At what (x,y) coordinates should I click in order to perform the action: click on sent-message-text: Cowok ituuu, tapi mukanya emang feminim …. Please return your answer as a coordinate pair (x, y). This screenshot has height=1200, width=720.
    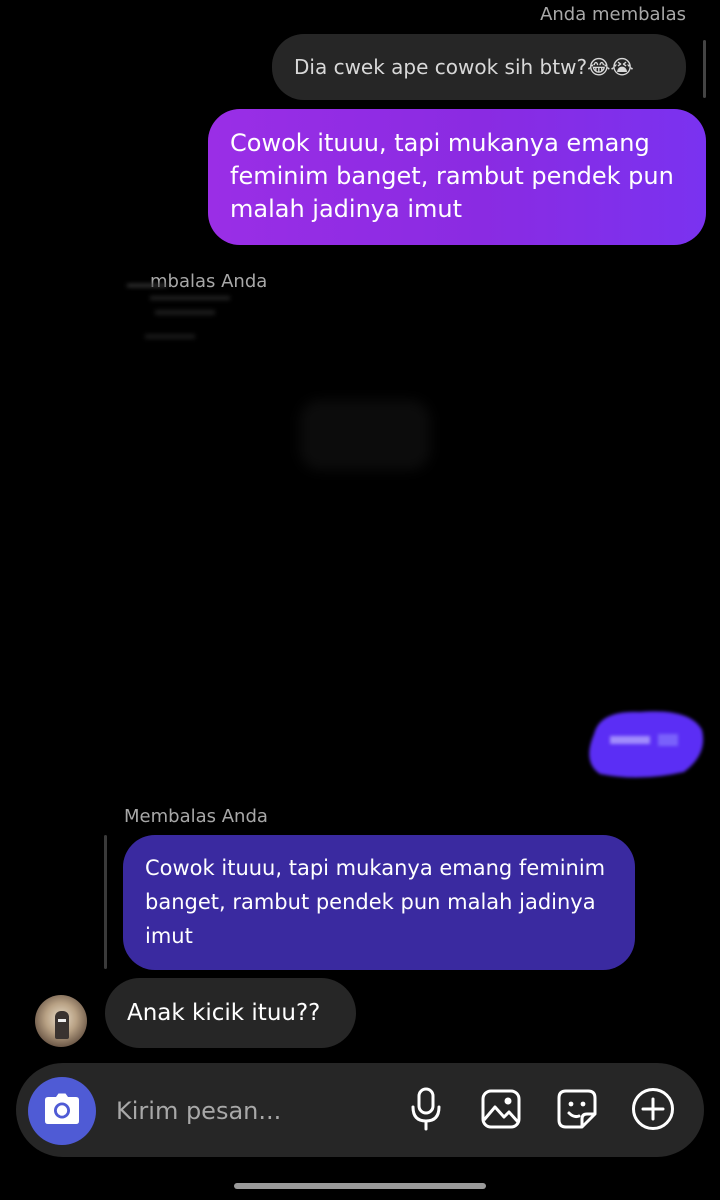
    Looking at the image, I should click on (452, 176).